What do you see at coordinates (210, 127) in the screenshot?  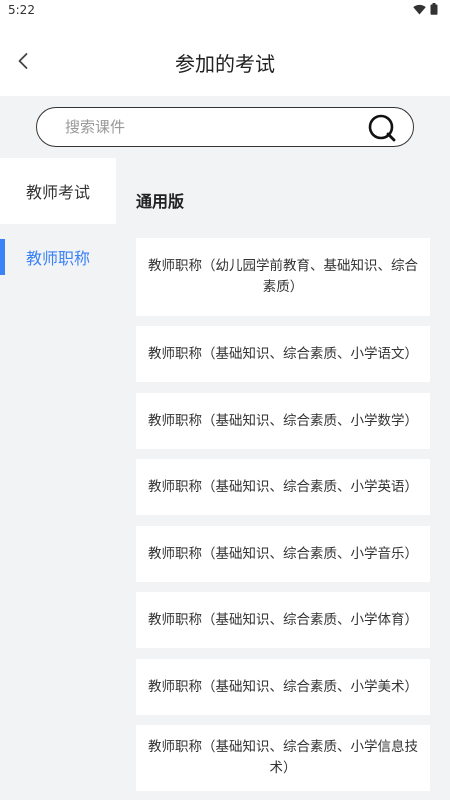 I see `search-input` at bounding box center [210, 127].